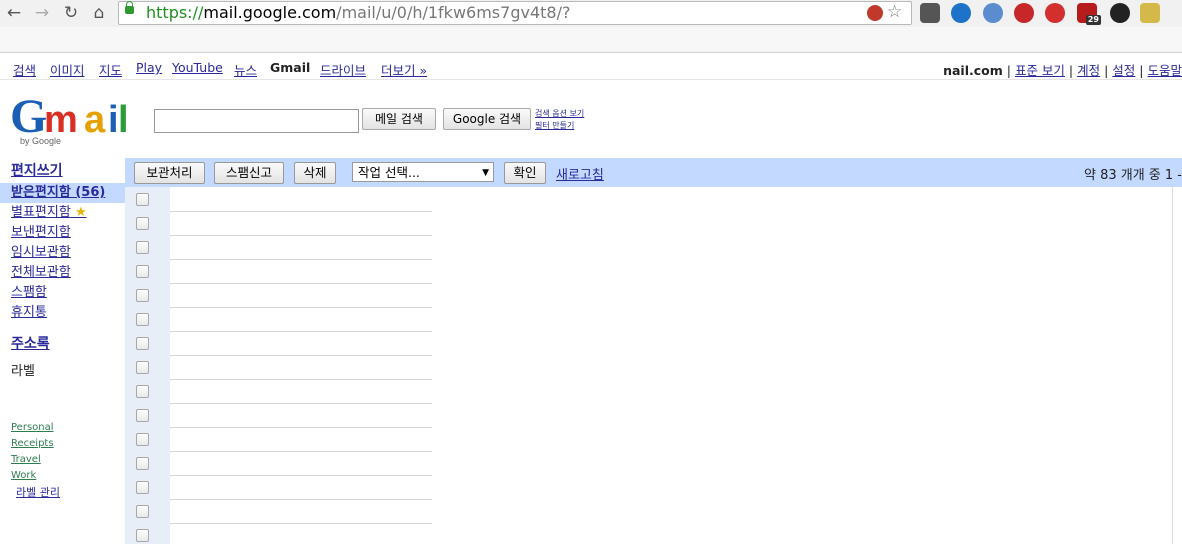 The width and height of the screenshot is (1182, 544). What do you see at coordinates (71, 313) in the screenshot?
I see `nav-trash: 휴지통` at bounding box center [71, 313].